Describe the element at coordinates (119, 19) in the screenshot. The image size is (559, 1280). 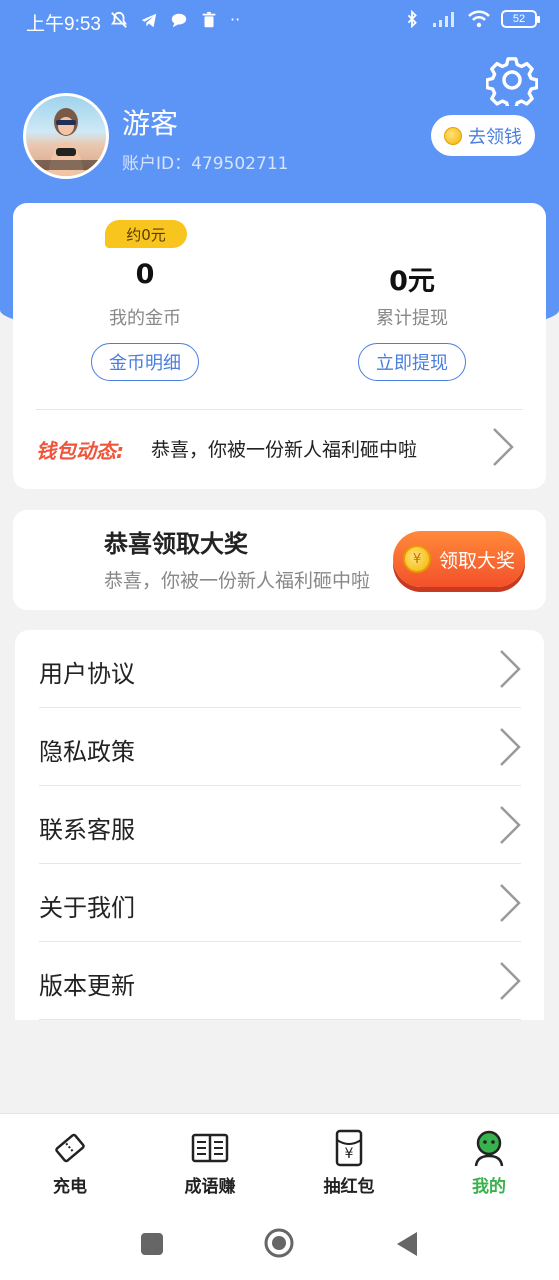
I see `mute-bell-icon` at that location.